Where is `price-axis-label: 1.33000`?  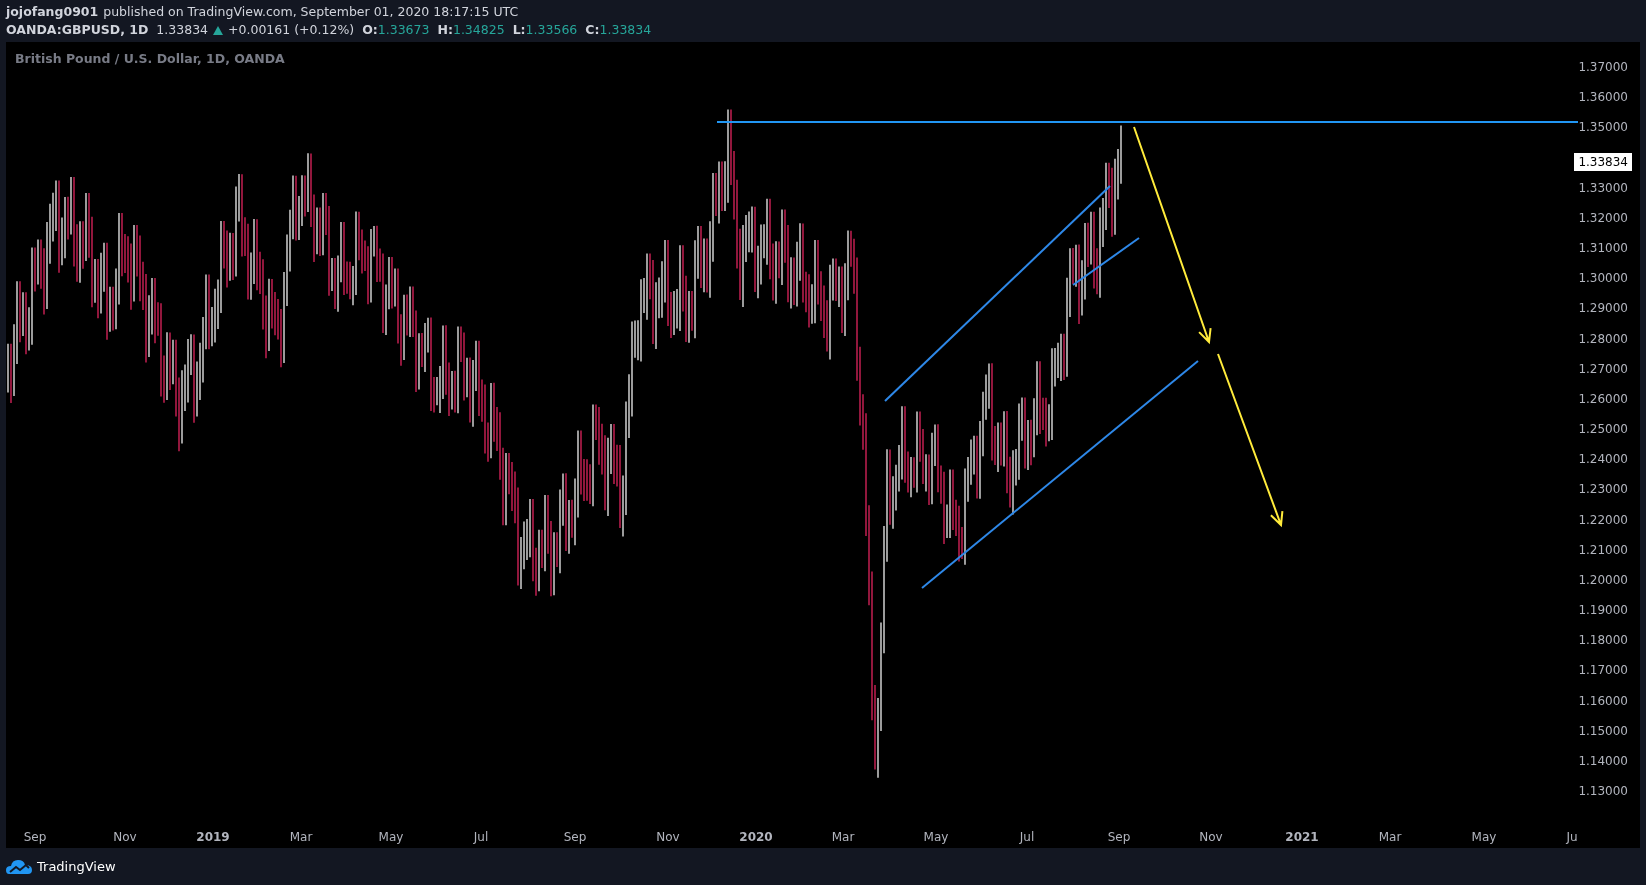 price-axis-label: 1.33000 is located at coordinates (1603, 188).